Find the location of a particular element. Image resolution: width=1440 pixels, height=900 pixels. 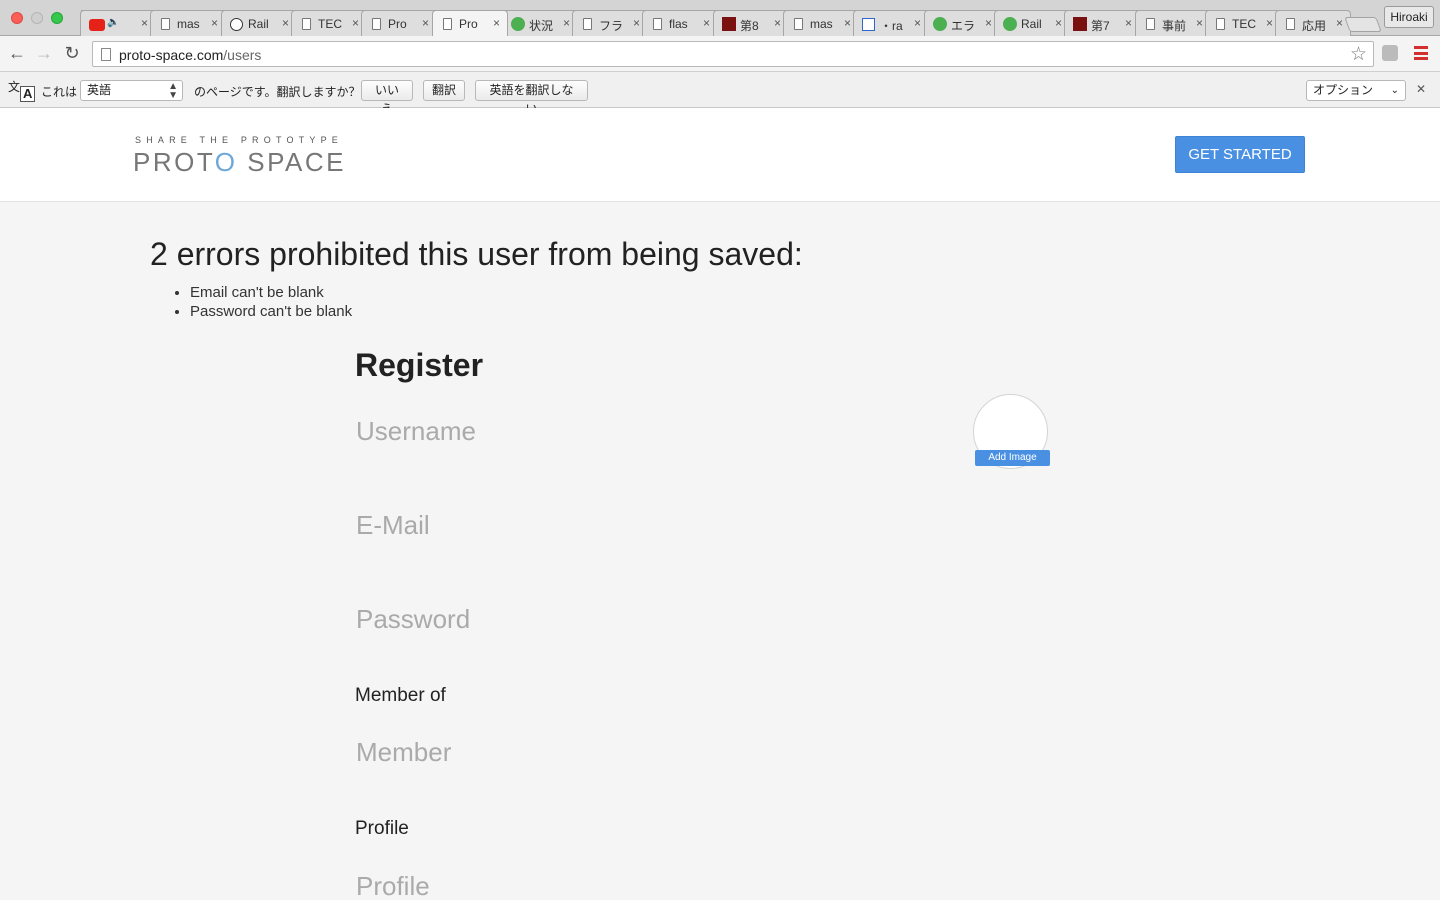

close-window-button is located at coordinates (17, 18).